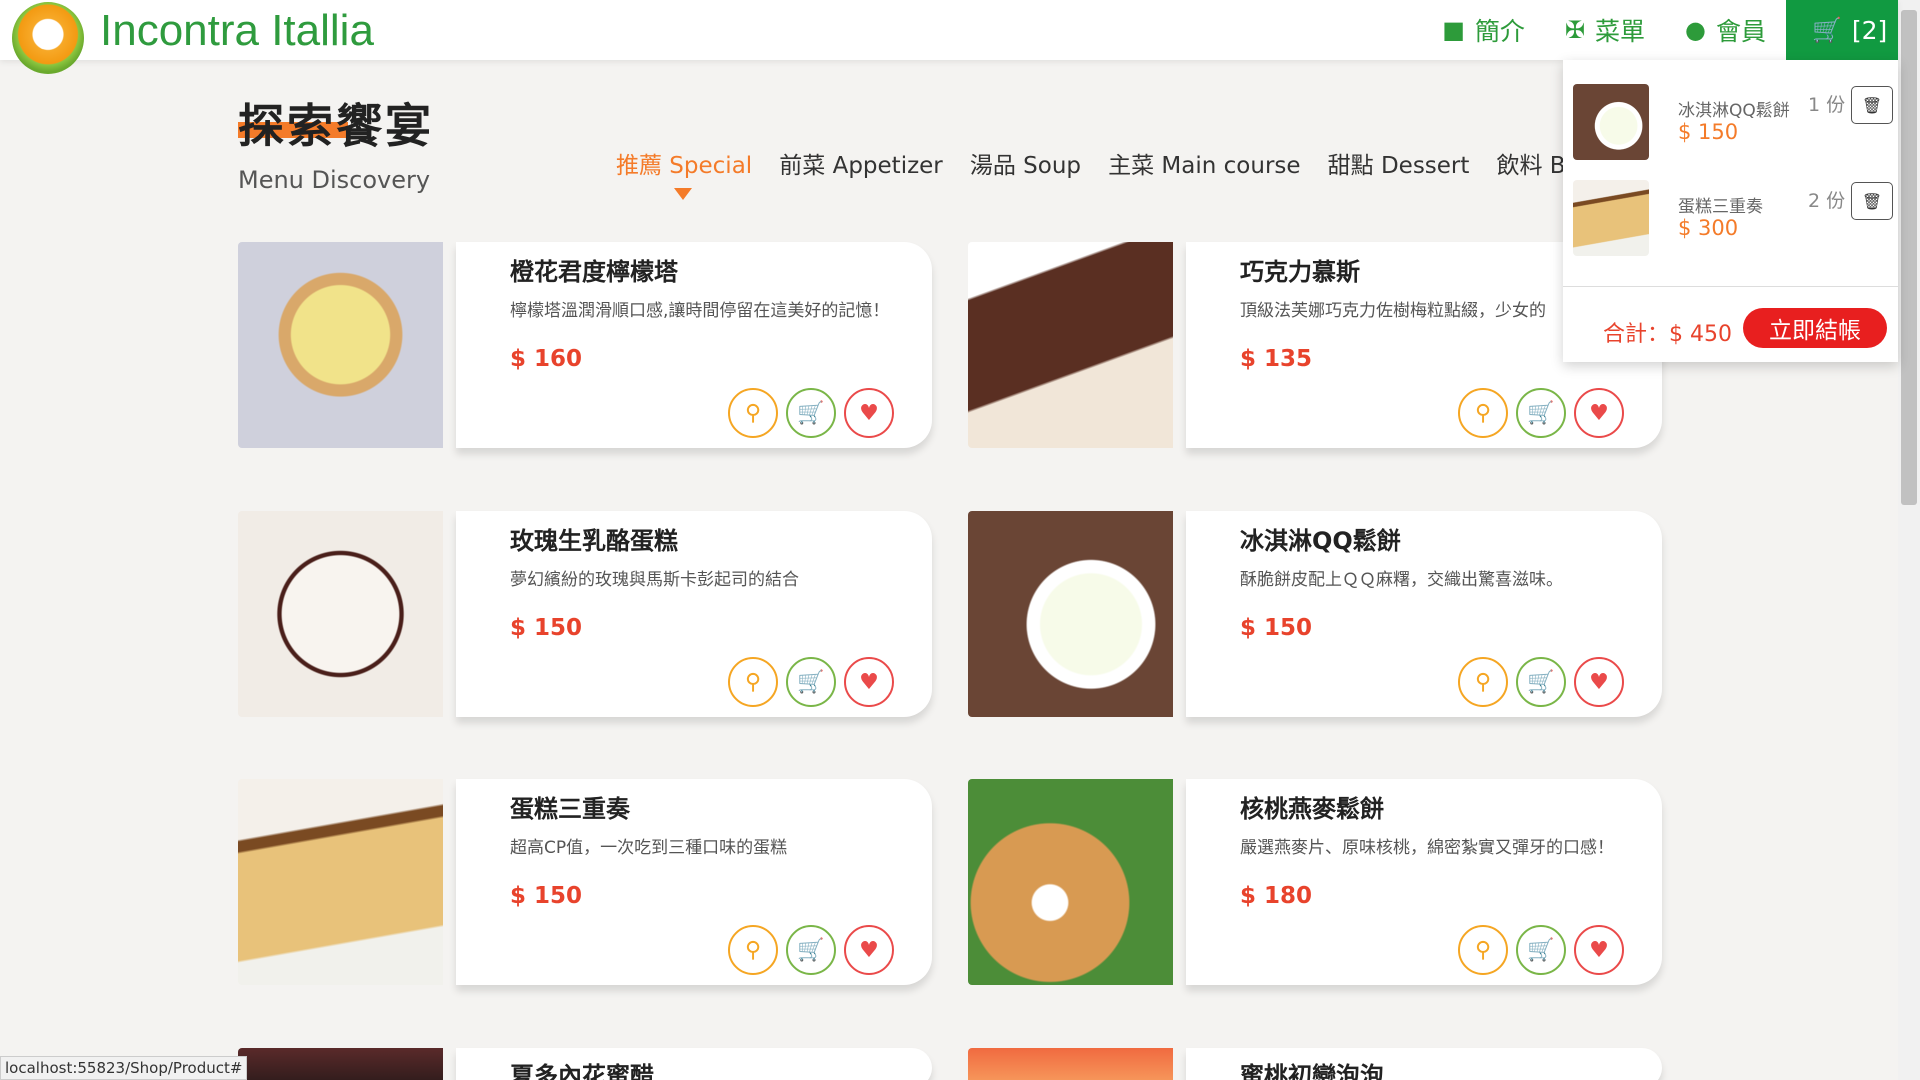  Describe the element at coordinates (654, 580) in the screenshot. I see `product-description: 夢幻繽紛的玫瑰與馬斯卡彭起司的結合` at that location.